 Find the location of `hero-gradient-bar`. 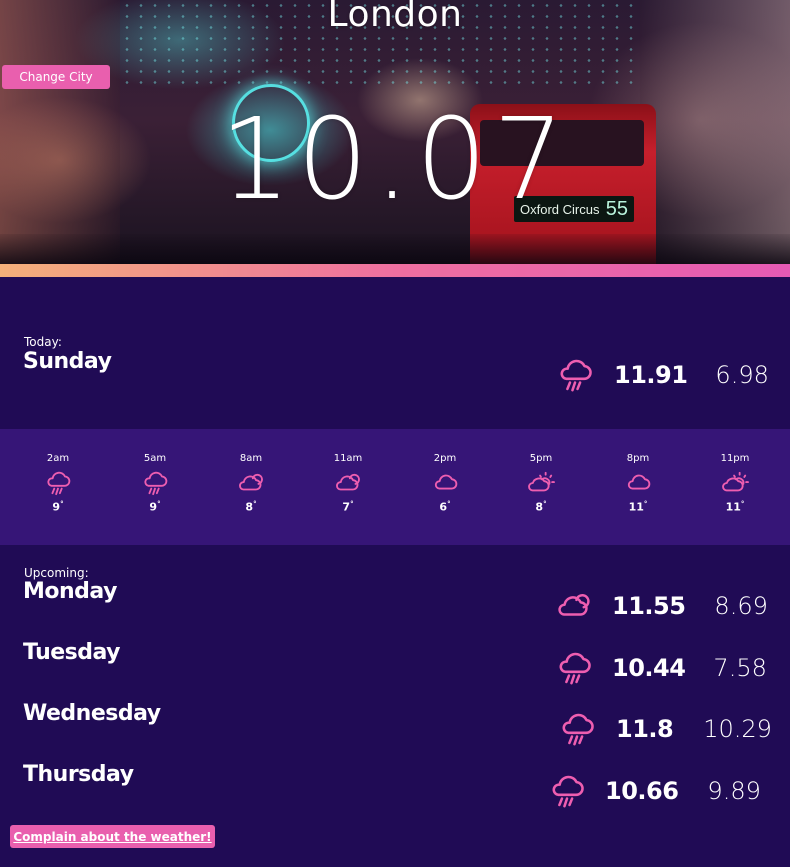

hero-gradient-bar is located at coordinates (395, 270).